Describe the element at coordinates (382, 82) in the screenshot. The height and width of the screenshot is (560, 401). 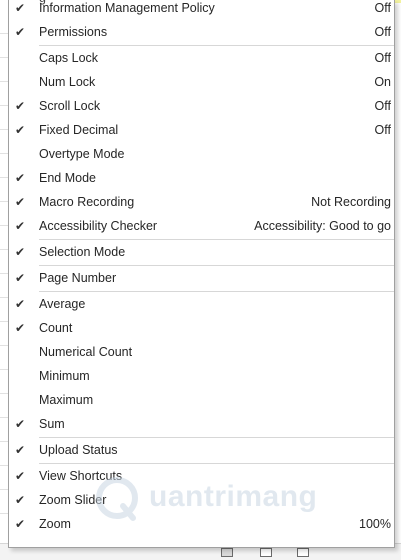
I see `menu-item-value: On` at that location.